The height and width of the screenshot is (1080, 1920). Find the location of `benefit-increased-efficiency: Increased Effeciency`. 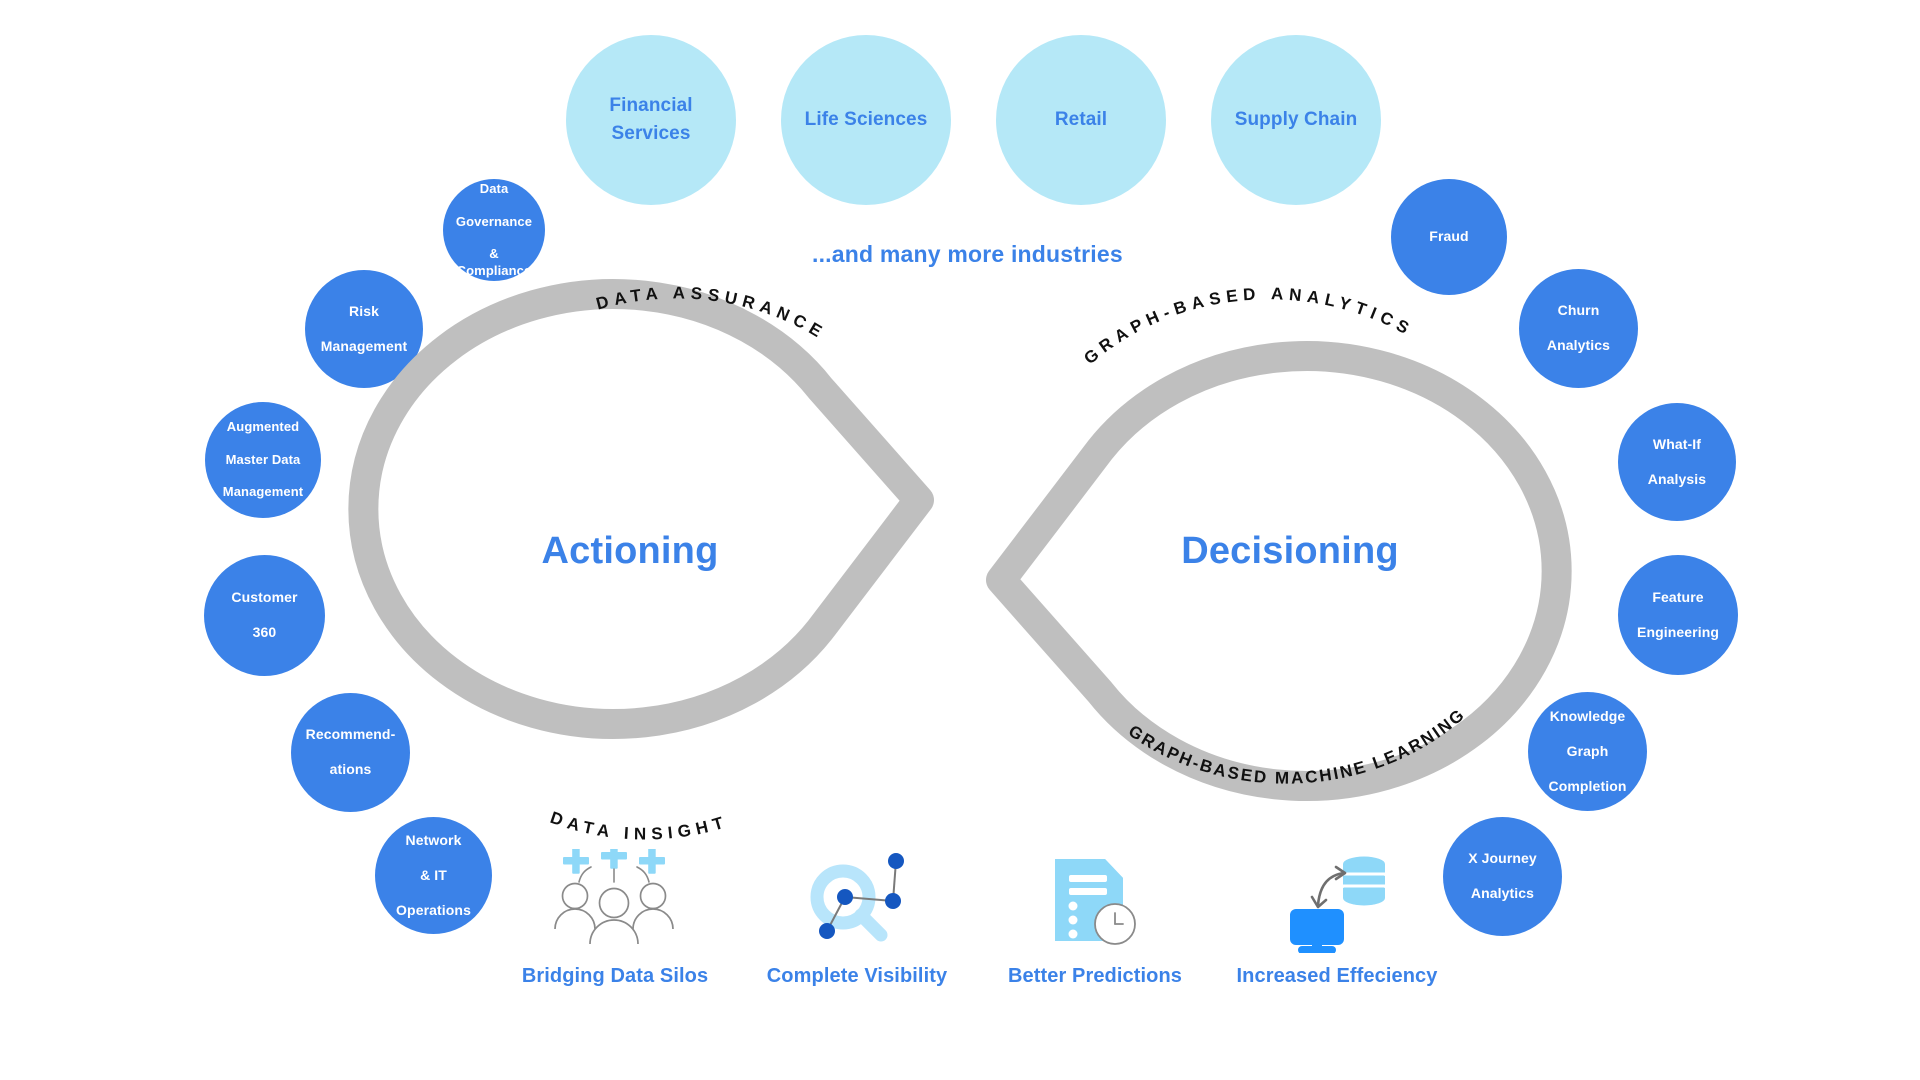

benefit-increased-efficiency: Increased Effeciency is located at coordinates (1337, 916).